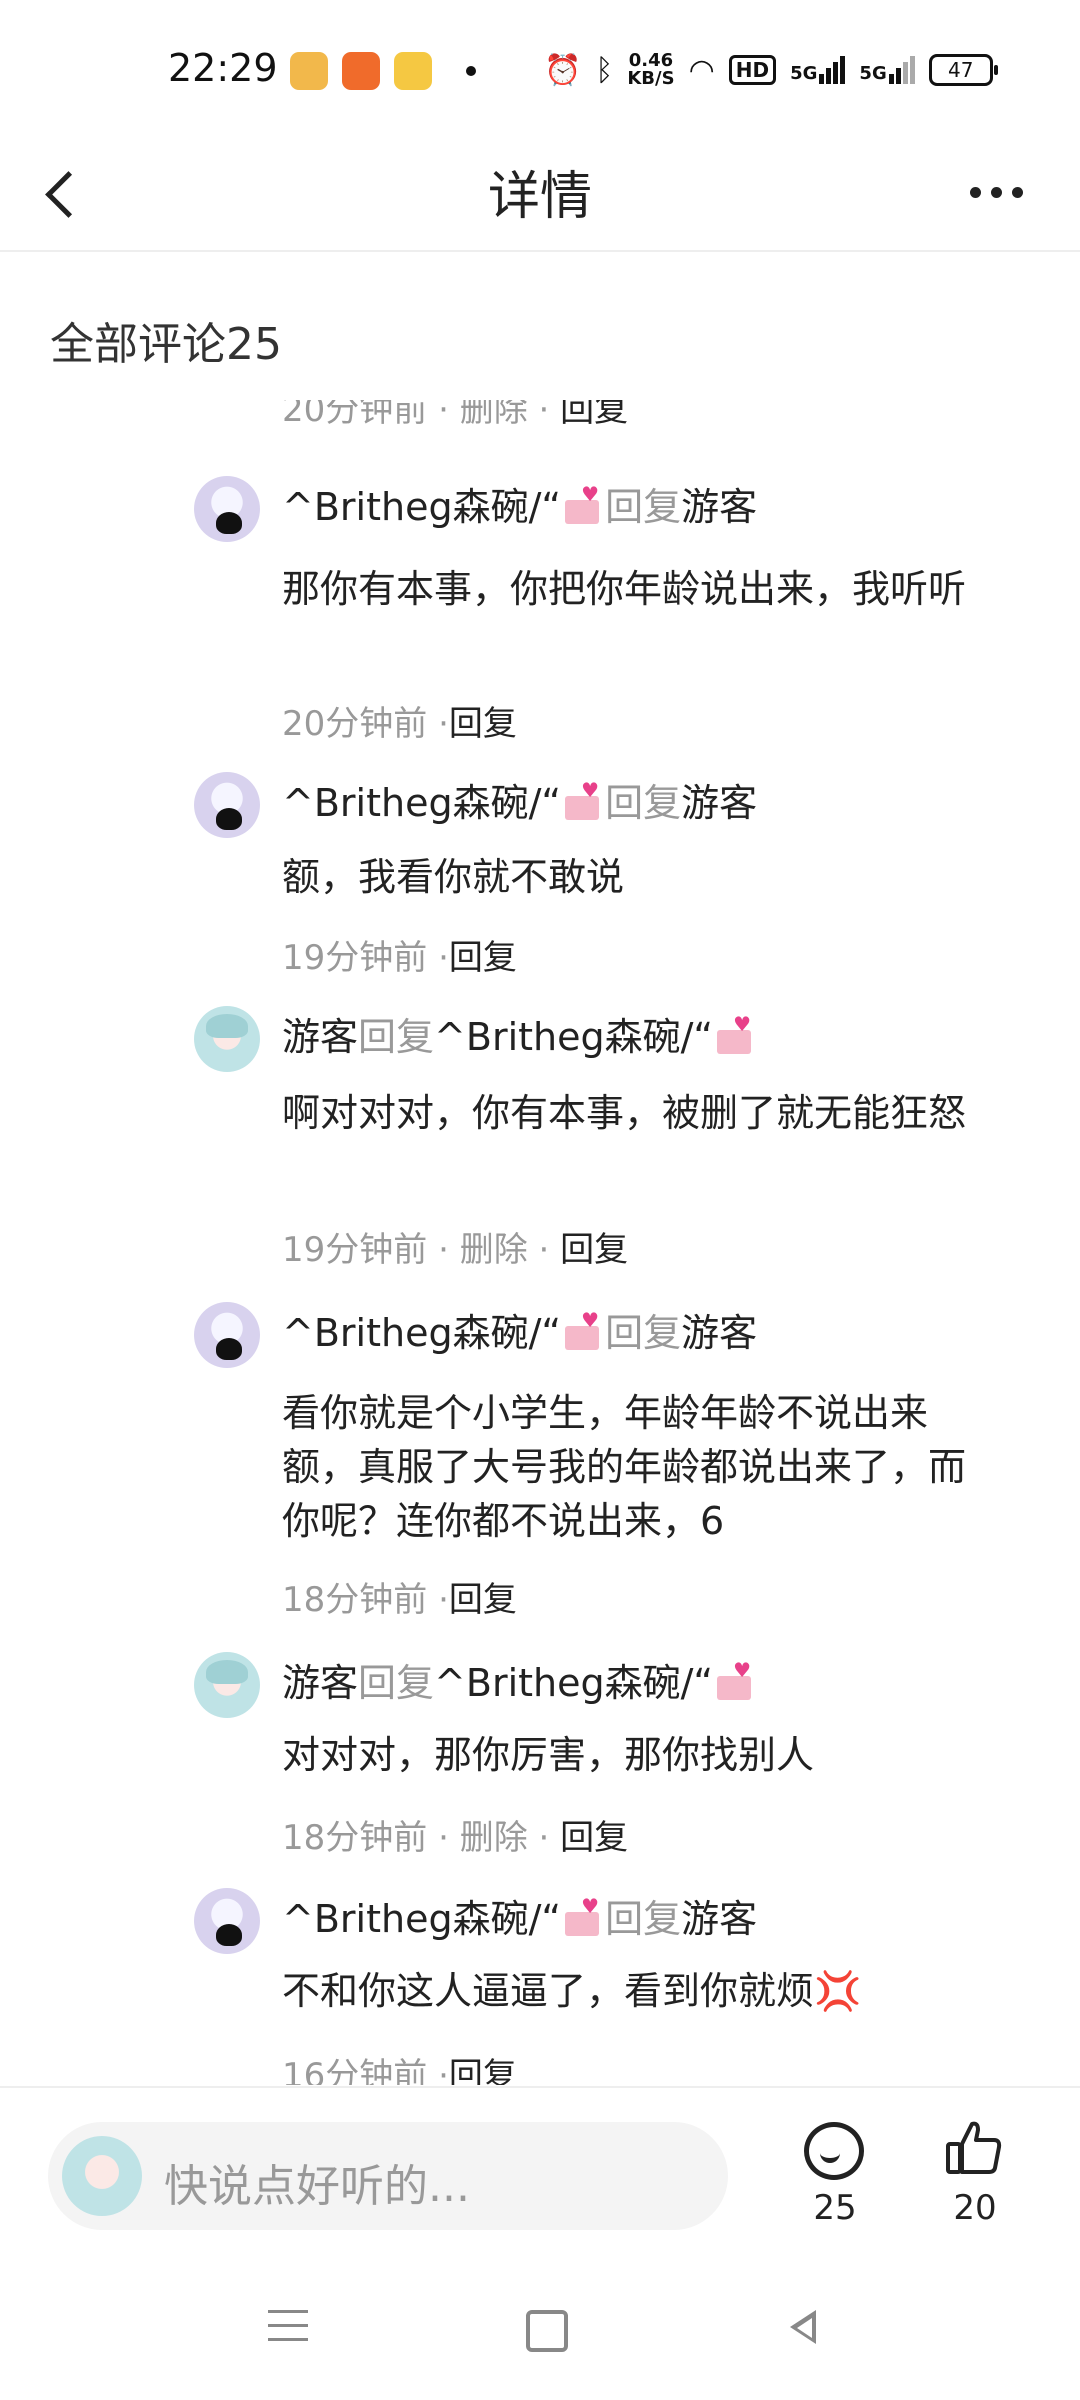 The image size is (1080, 2400). I want to click on comment-meta: 20分钟前 · 删除 · 回复, so click(455, 415).